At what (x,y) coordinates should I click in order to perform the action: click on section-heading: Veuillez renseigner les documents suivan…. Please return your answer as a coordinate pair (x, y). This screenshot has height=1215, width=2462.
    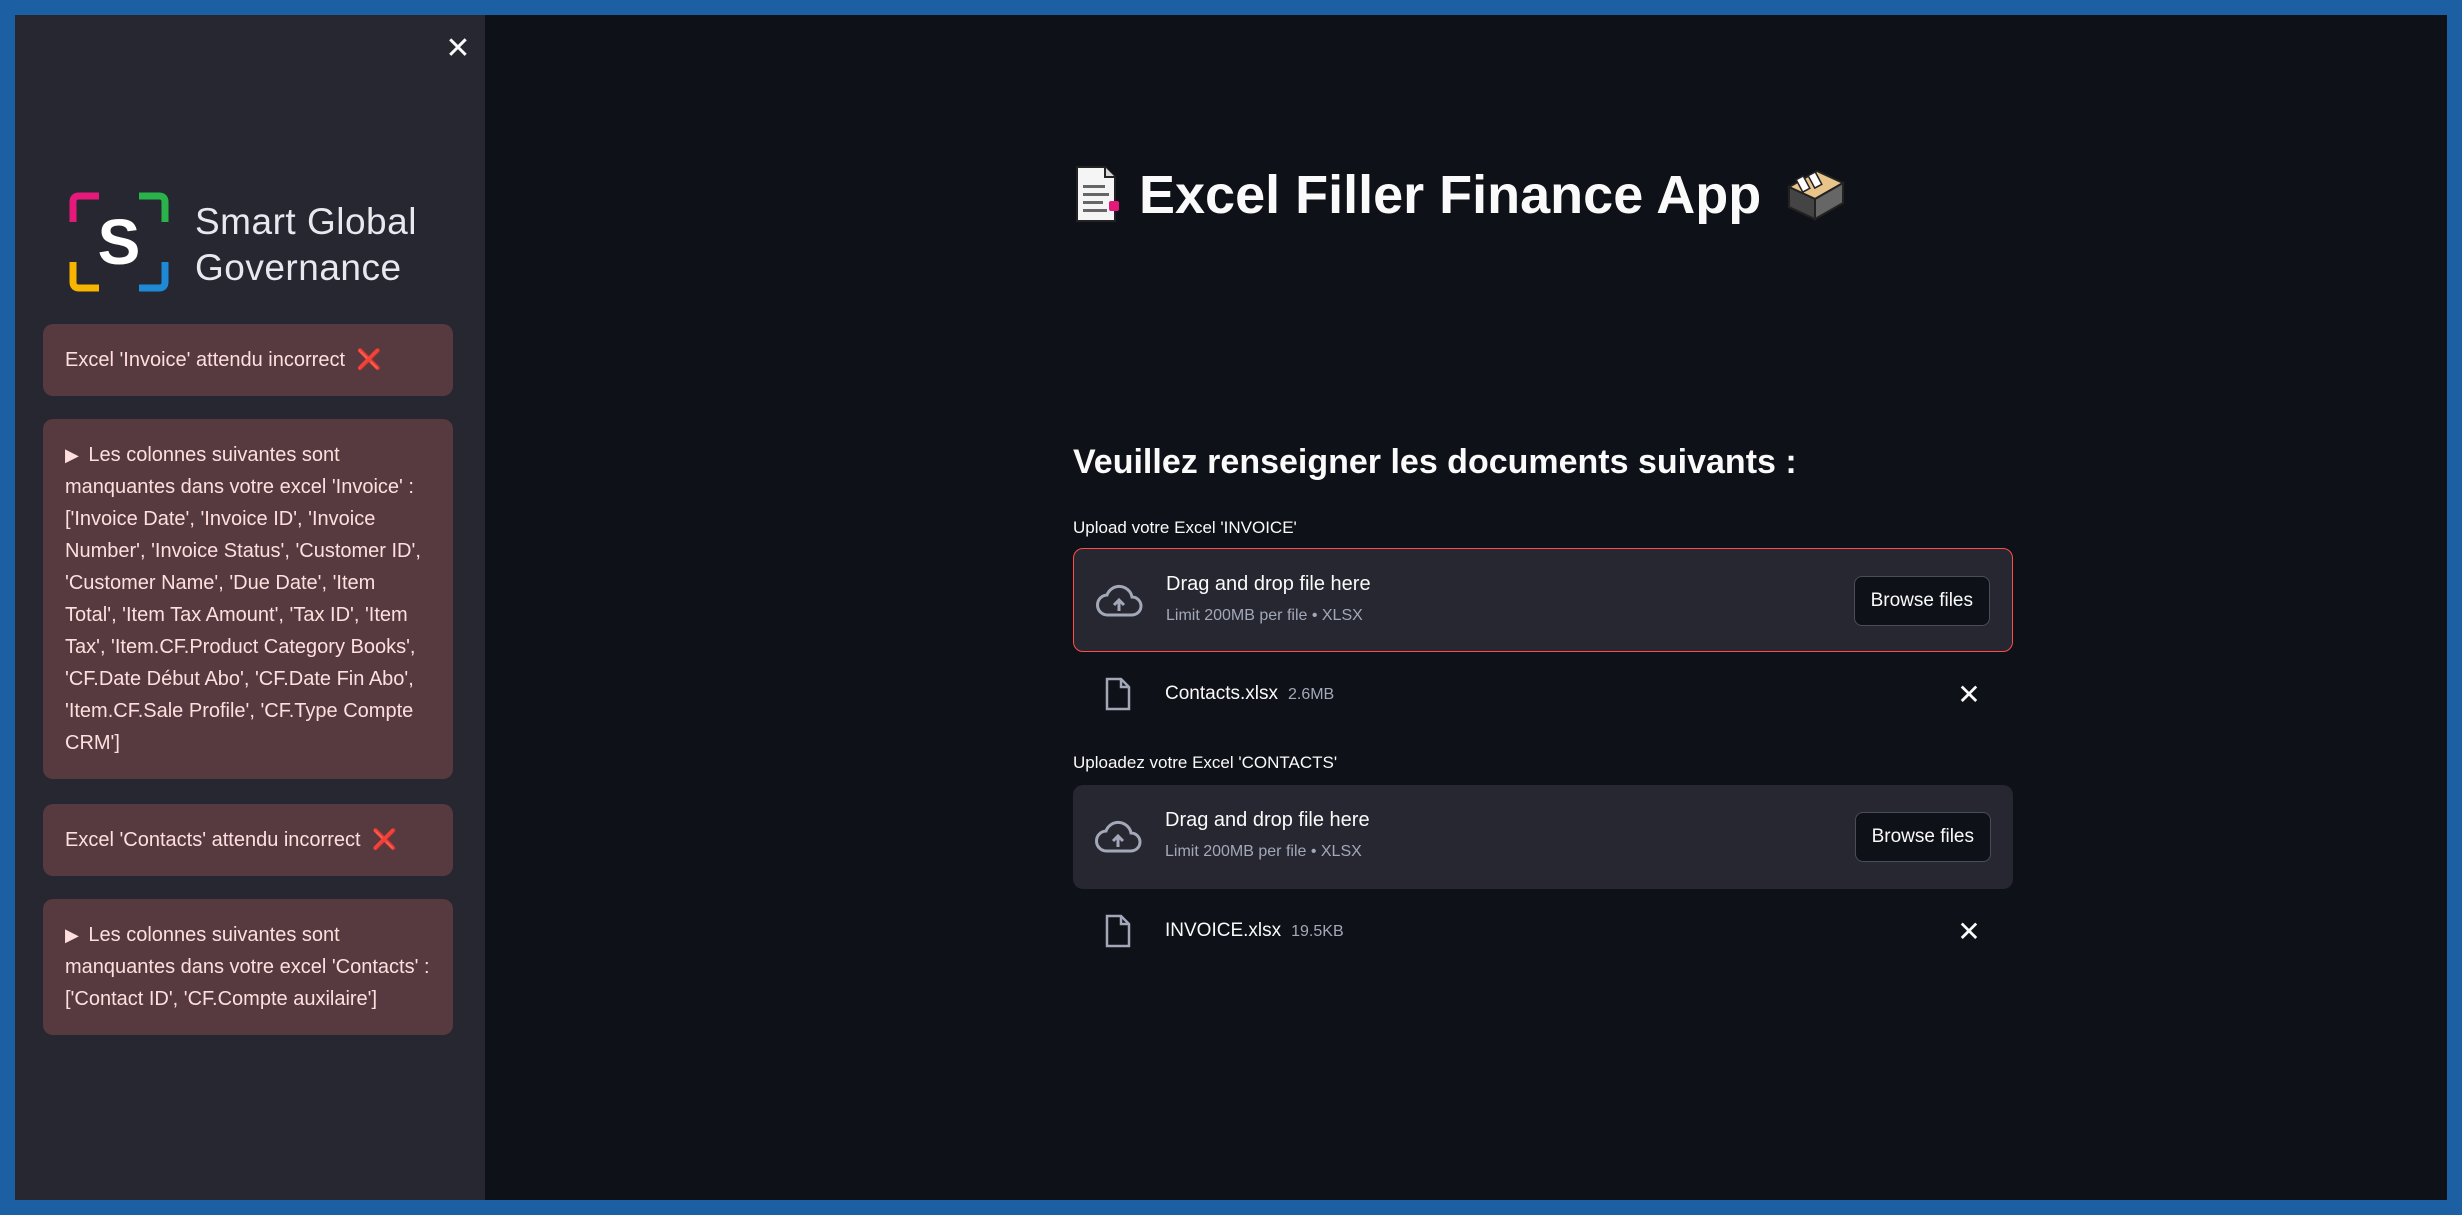
    Looking at the image, I should click on (1435, 462).